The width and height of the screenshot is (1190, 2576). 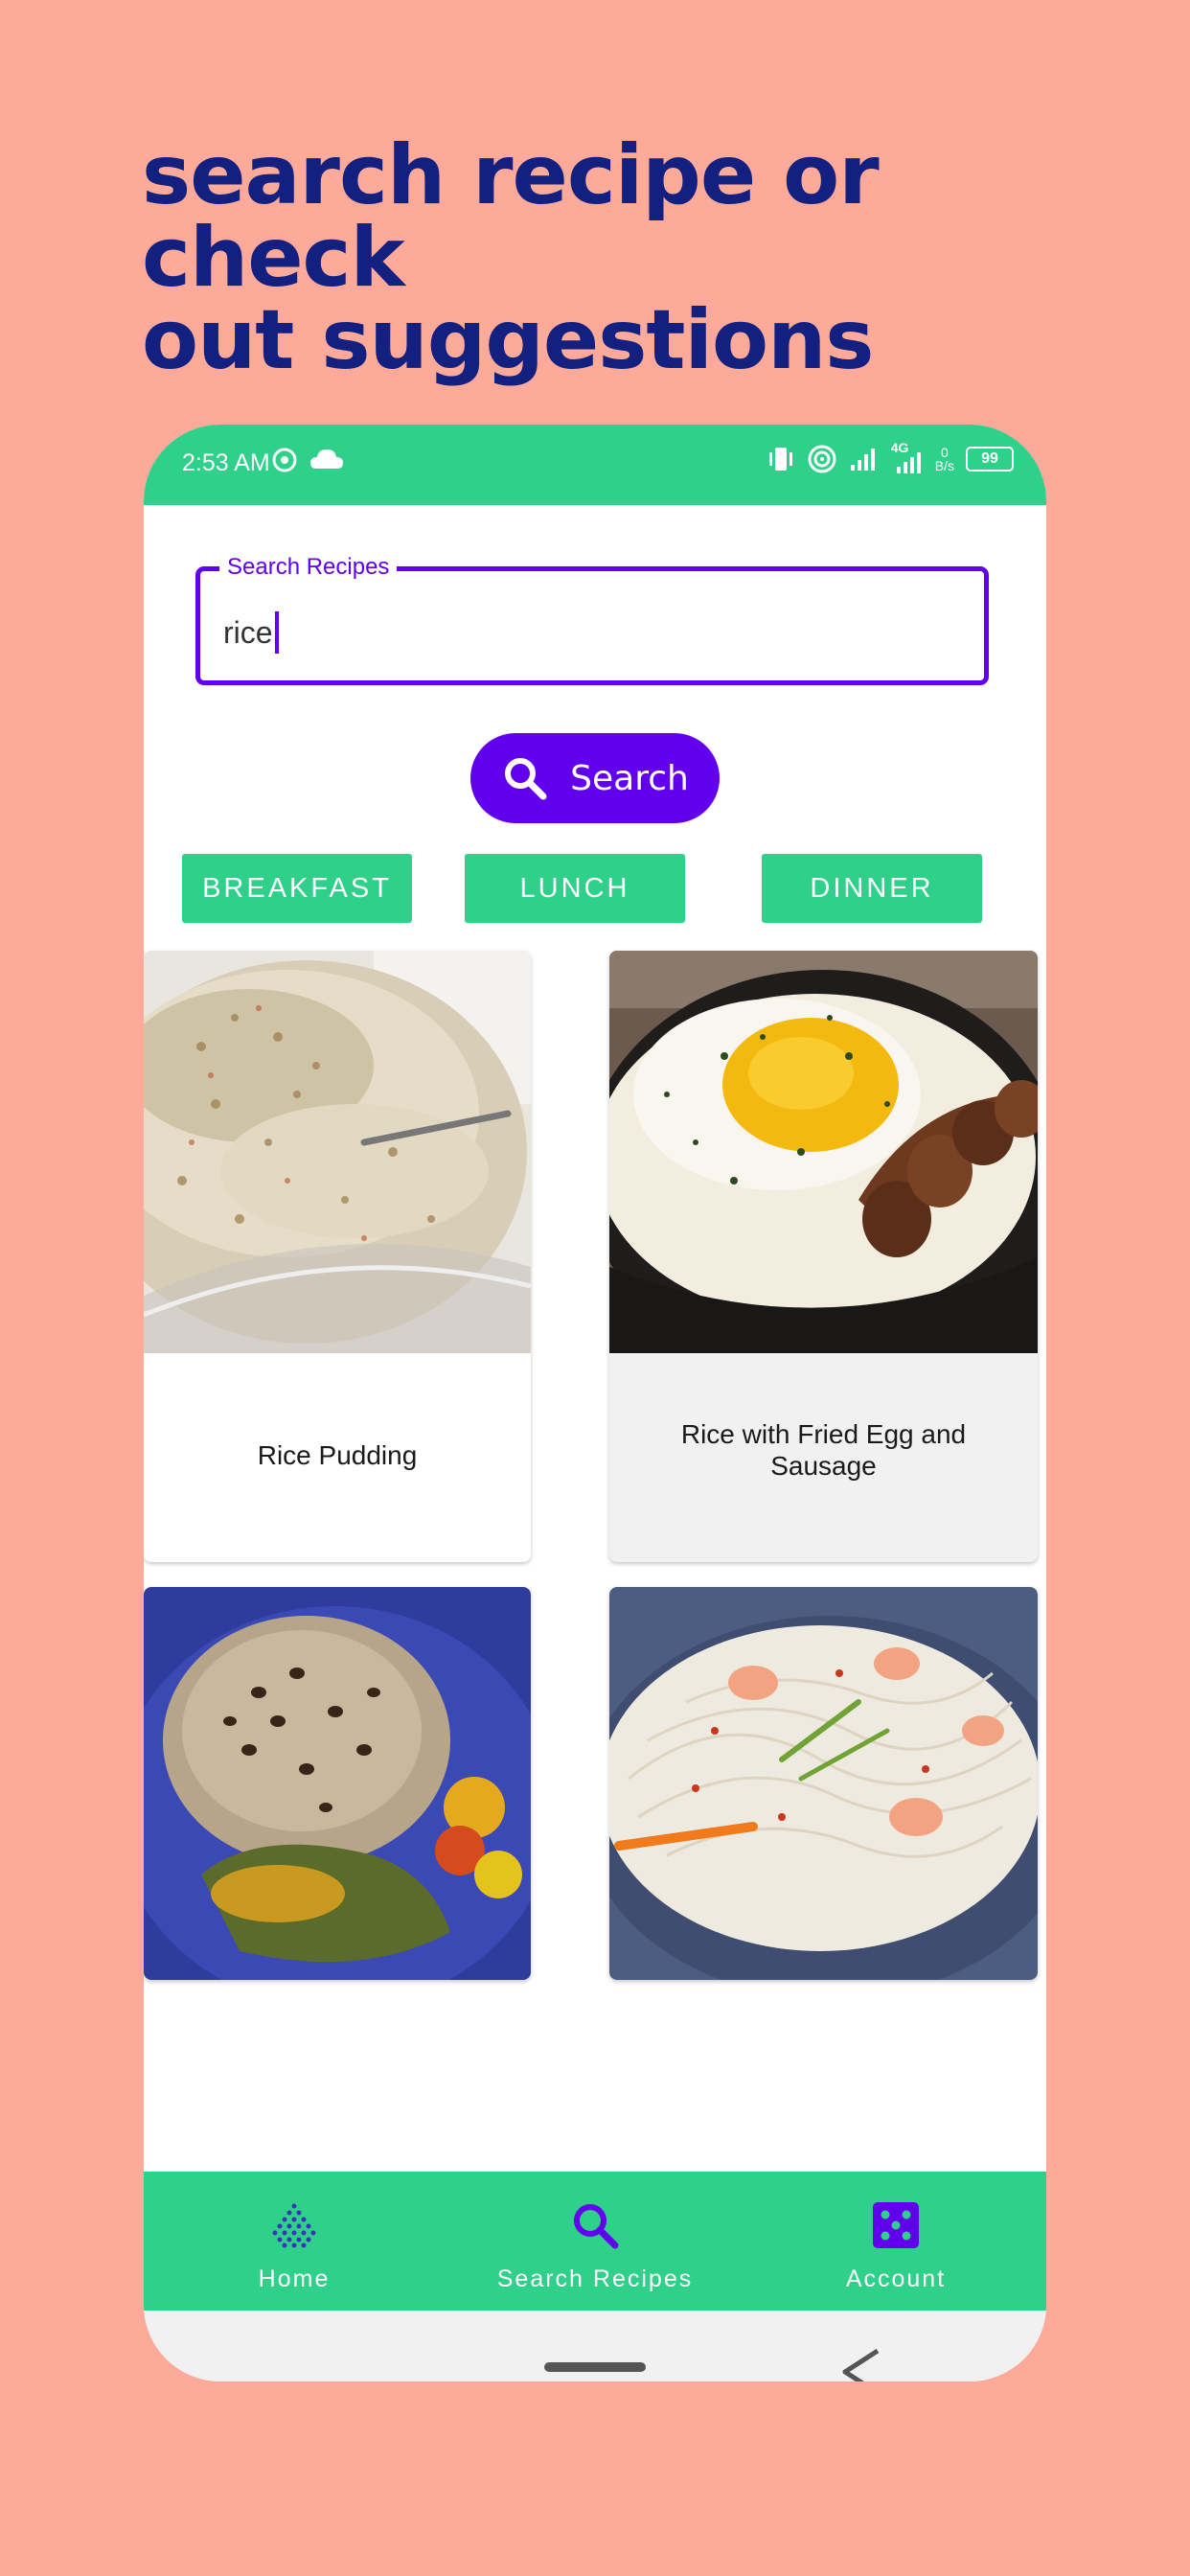 What do you see at coordinates (945, 452) in the screenshot?
I see `net-speed-value: 0` at bounding box center [945, 452].